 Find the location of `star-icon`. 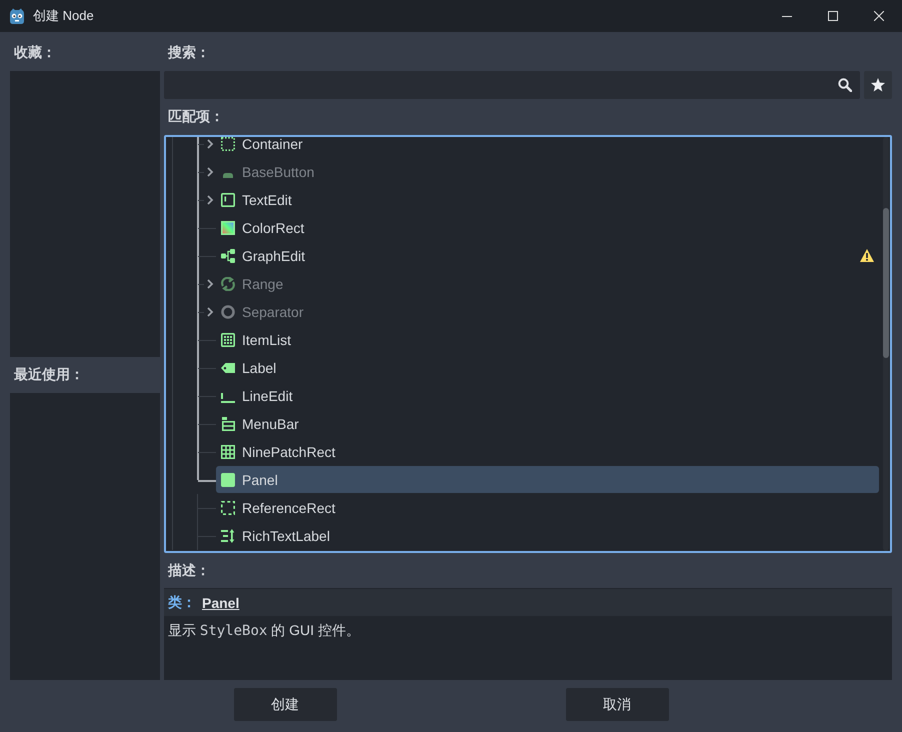

star-icon is located at coordinates (878, 85).